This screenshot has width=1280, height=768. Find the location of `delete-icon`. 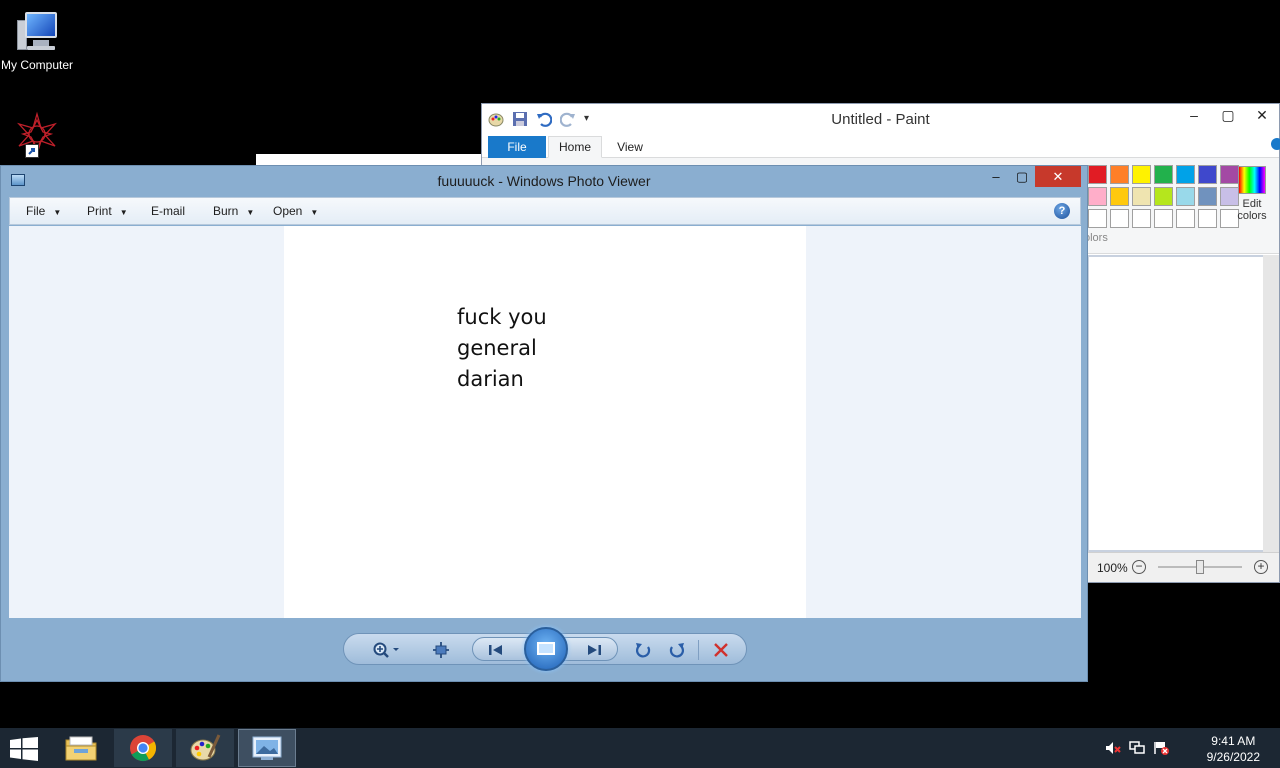

delete-icon is located at coordinates (721, 650).